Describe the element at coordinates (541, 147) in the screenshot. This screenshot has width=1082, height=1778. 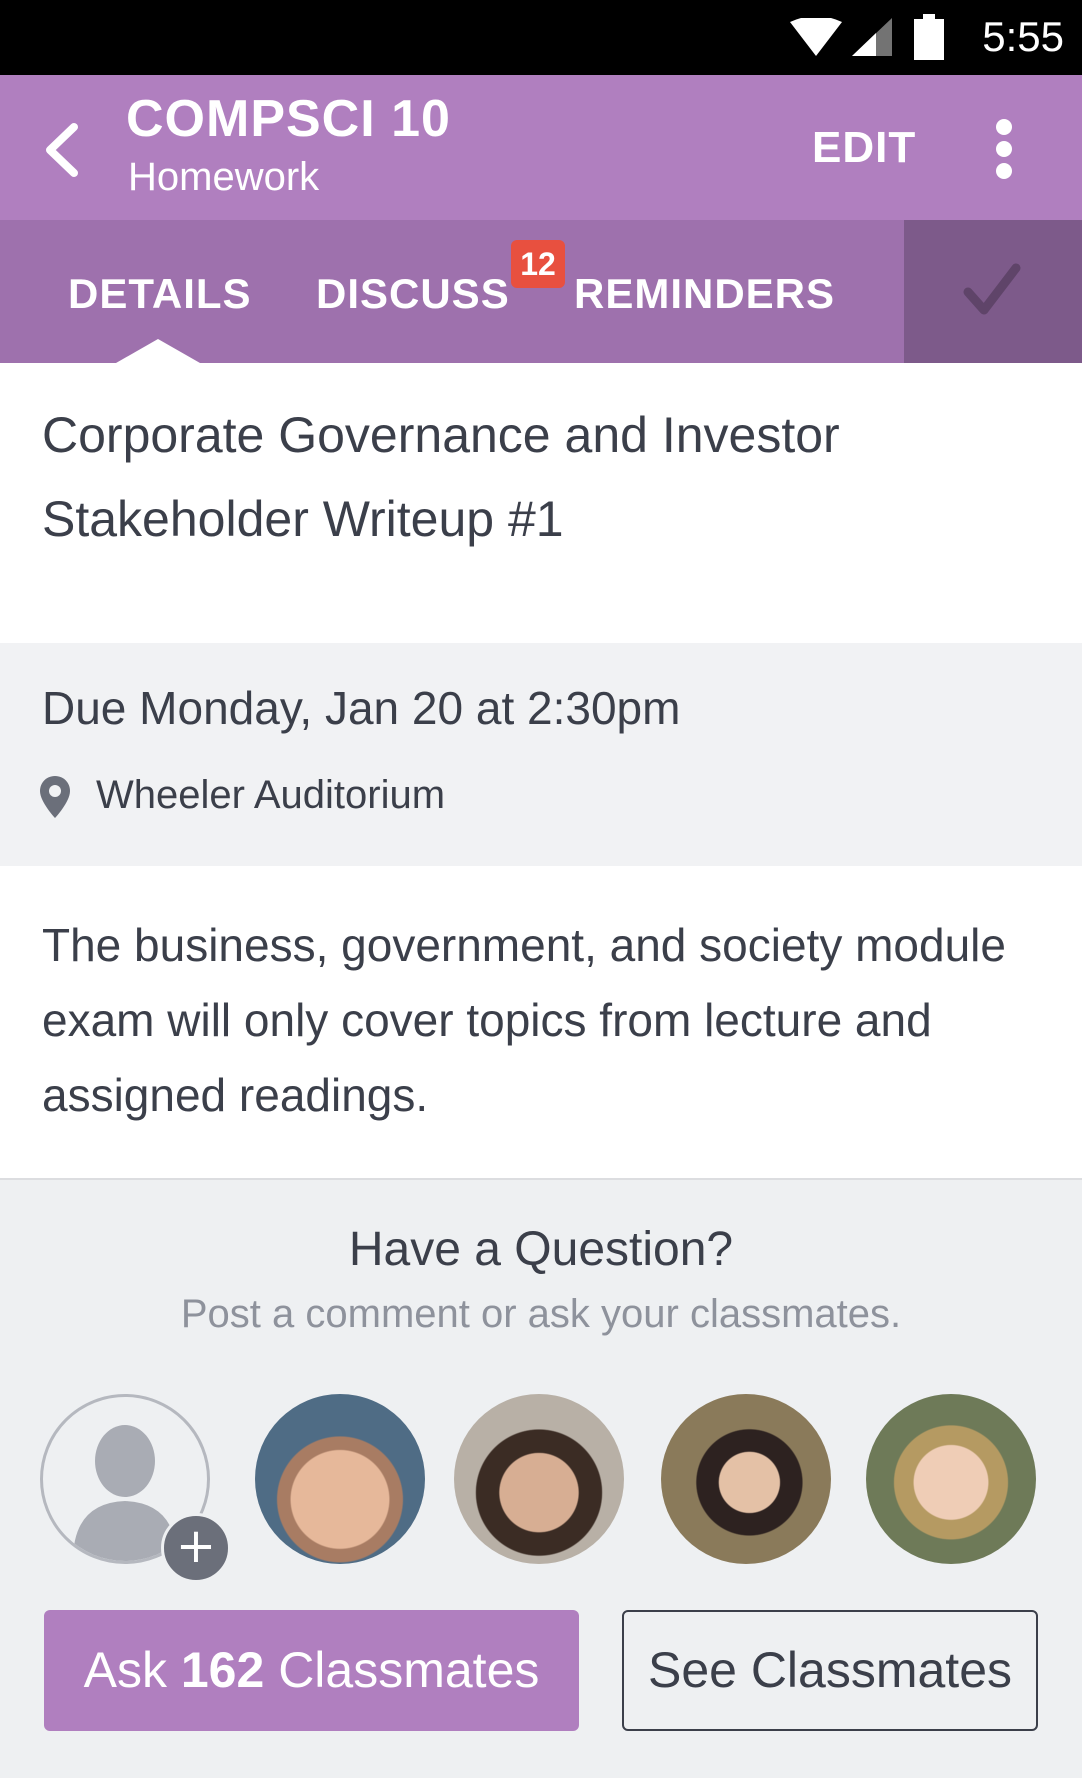
I see `app-bar: COMPSCI 10 Homework EDIT` at that location.